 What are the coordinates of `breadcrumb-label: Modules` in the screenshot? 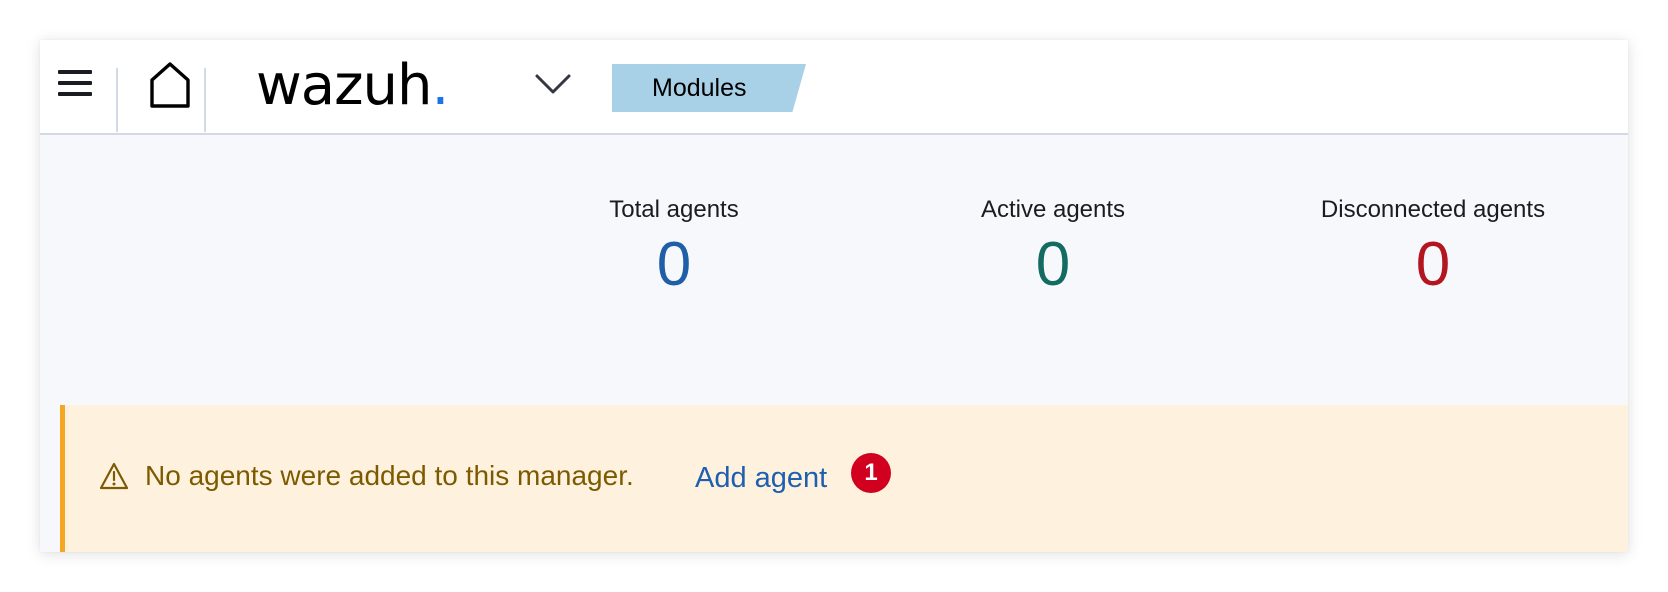 It's located at (699, 88).